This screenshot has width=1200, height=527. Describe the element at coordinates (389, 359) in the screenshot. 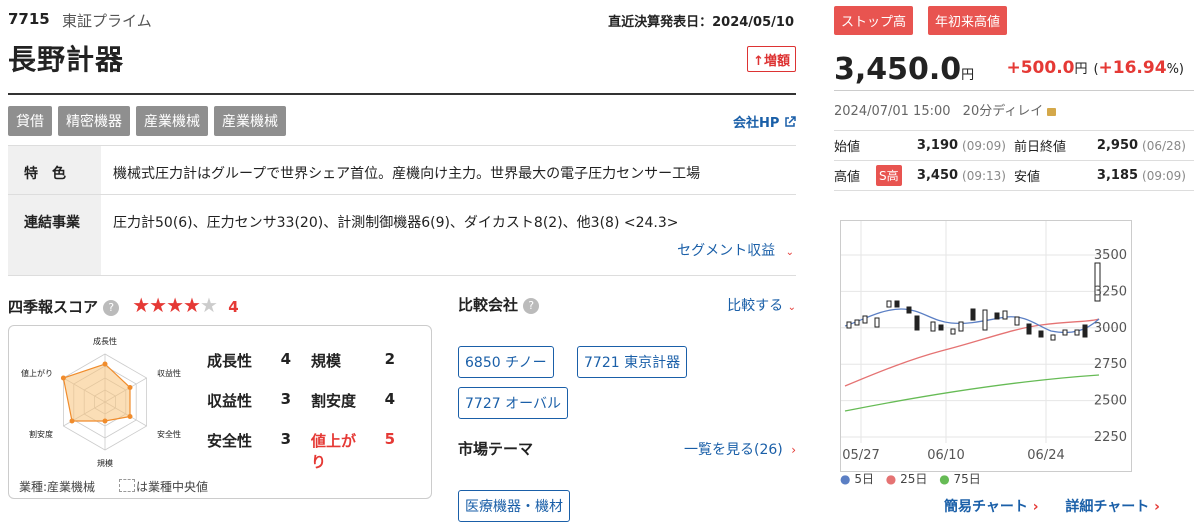

I see `score-val: 2` at that location.